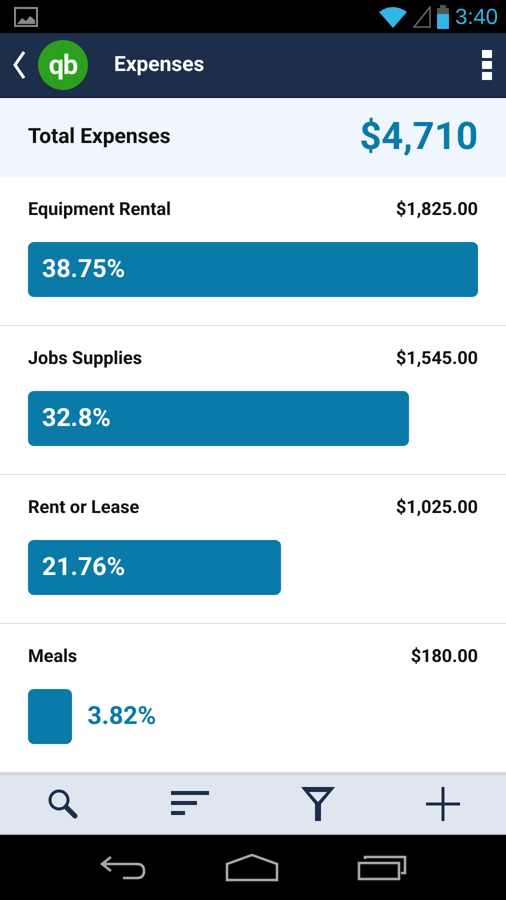 This screenshot has height=900, width=506. Describe the element at coordinates (393, 17) in the screenshot. I see `wifi-icon` at that location.